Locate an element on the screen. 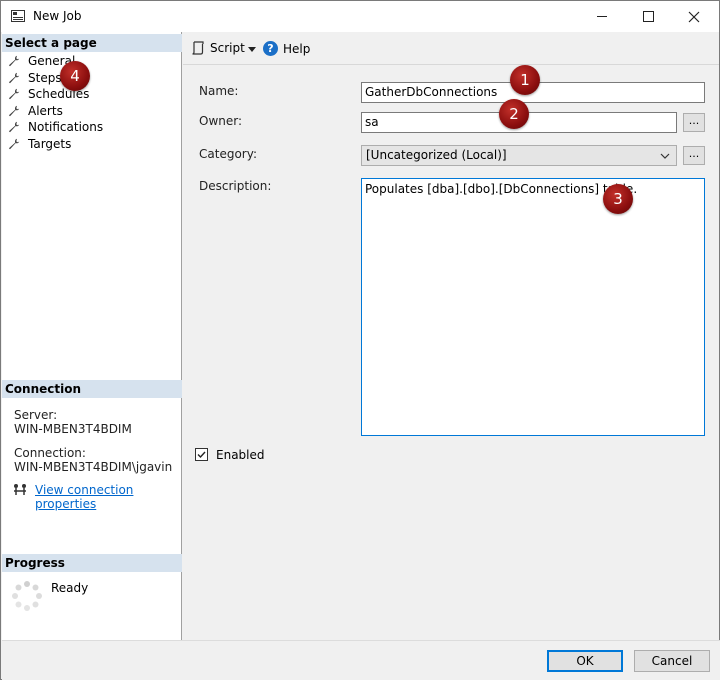 The image size is (720, 680). page-item-targets: Targets is located at coordinates (55, 144).